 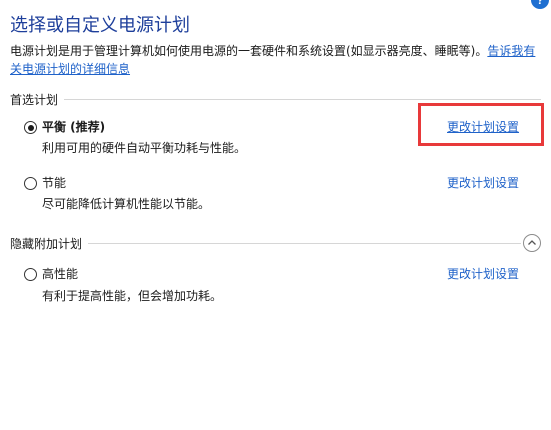 What do you see at coordinates (49, 243) in the screenshot?
I see `hidden-plans-label: 隐藏附加计划` at bounding box center [49, 243].